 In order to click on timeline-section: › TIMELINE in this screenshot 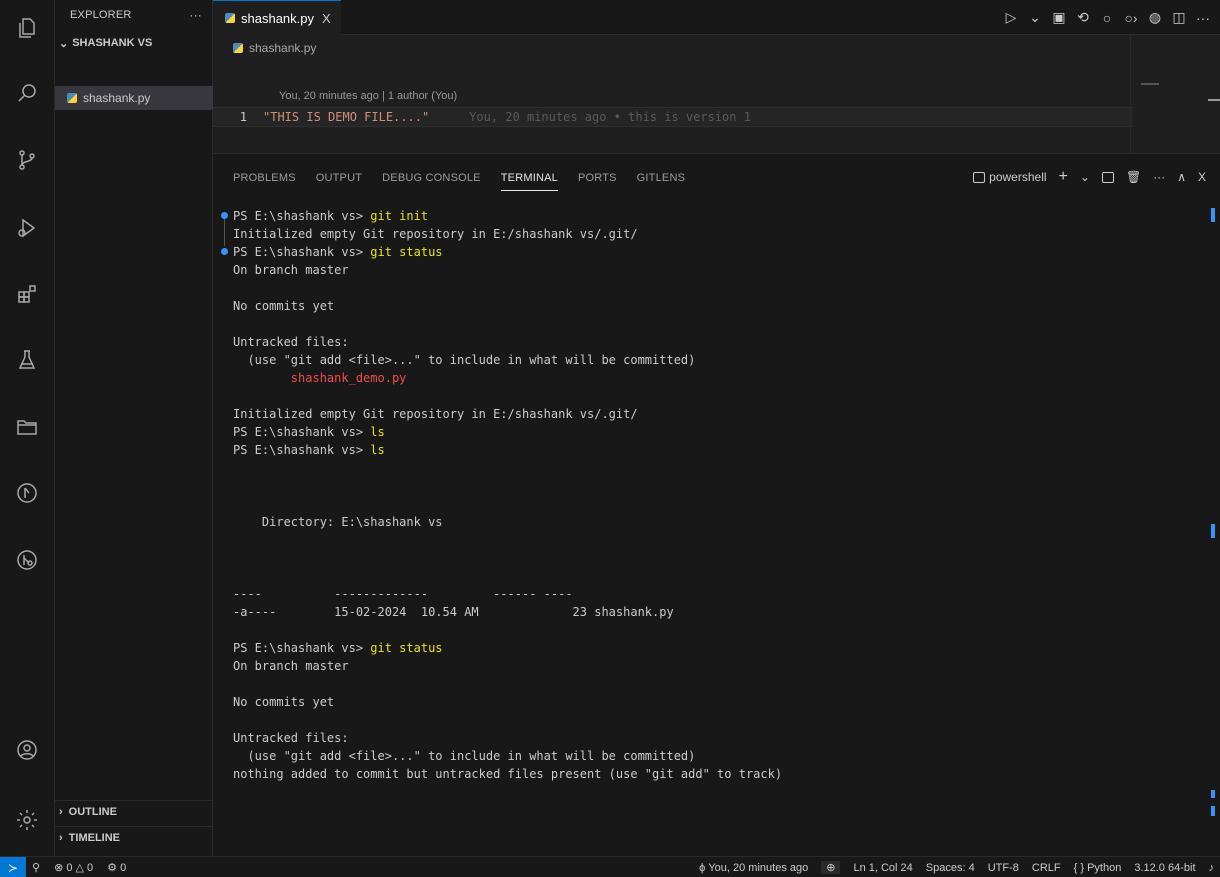, I will do `click(134, 837)`.